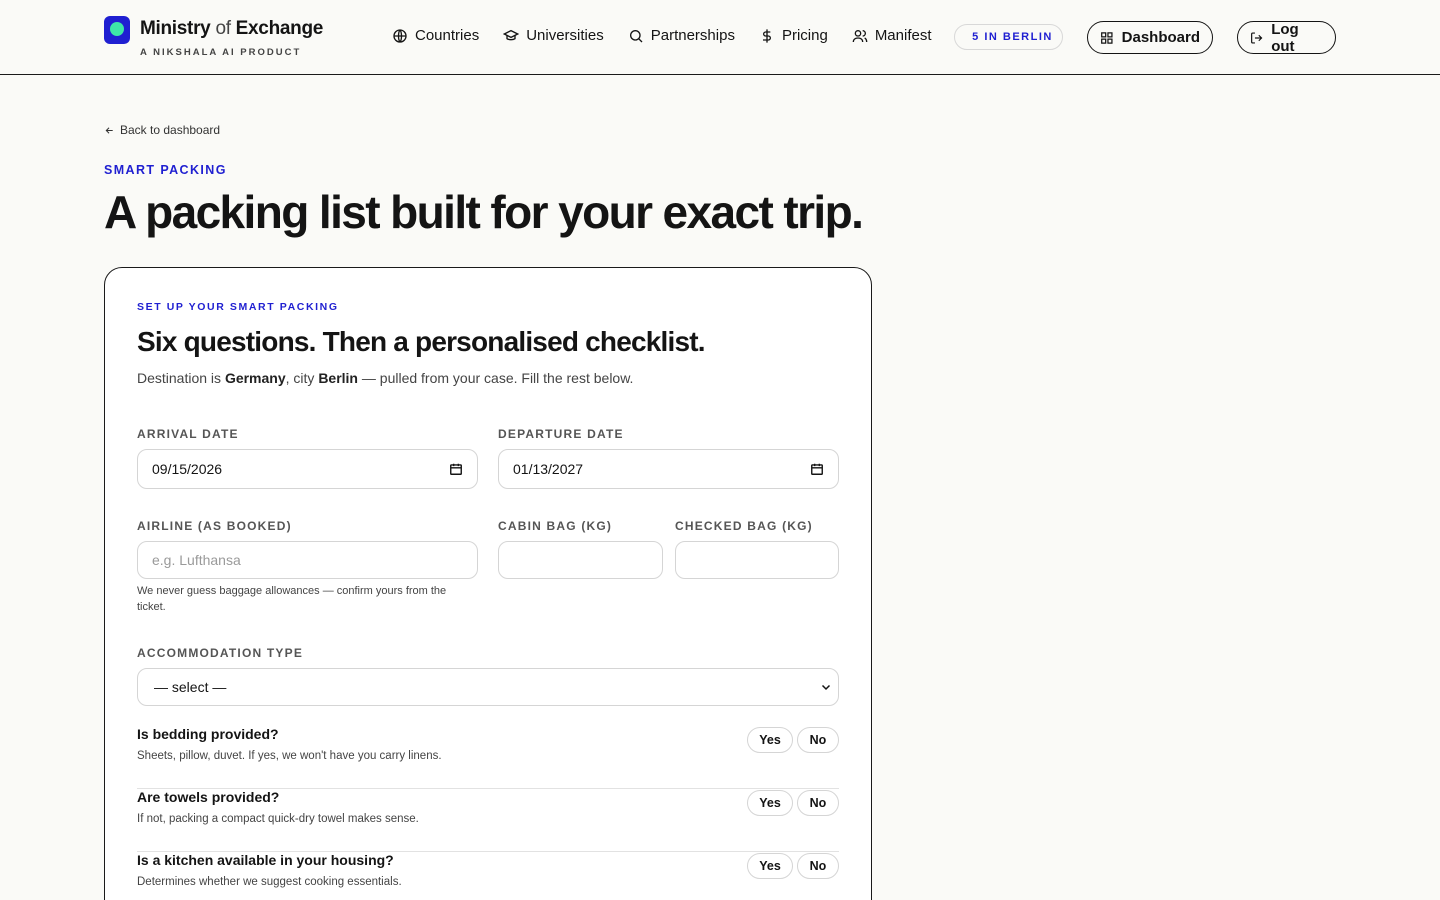  Describe the element at coordinates (1107, 37) in the screenshot. I see `grid-icon` at that location.